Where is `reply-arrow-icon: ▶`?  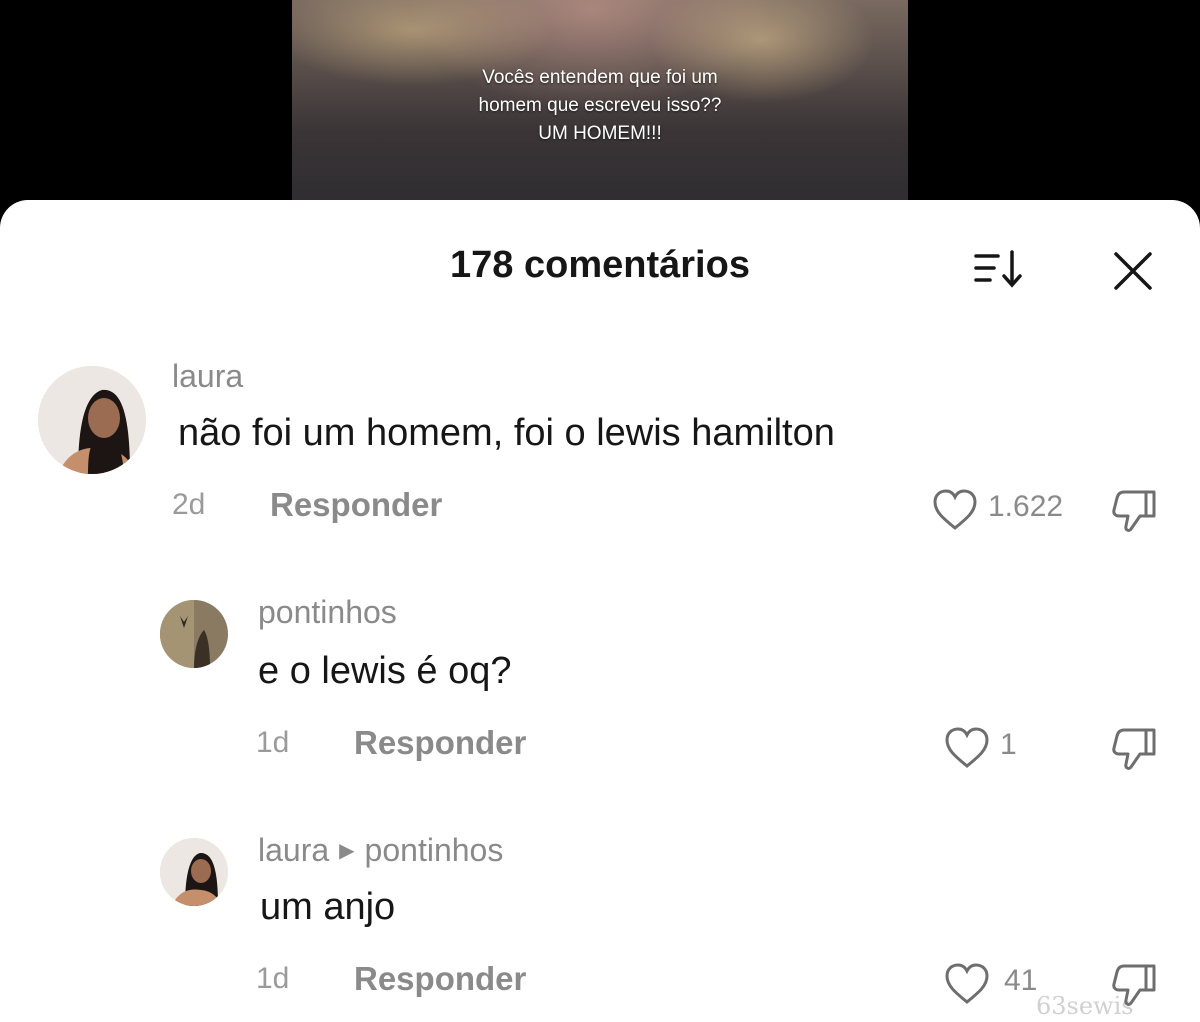
reply-arrow-icon: ▶ is located at coordinates (347, 851).